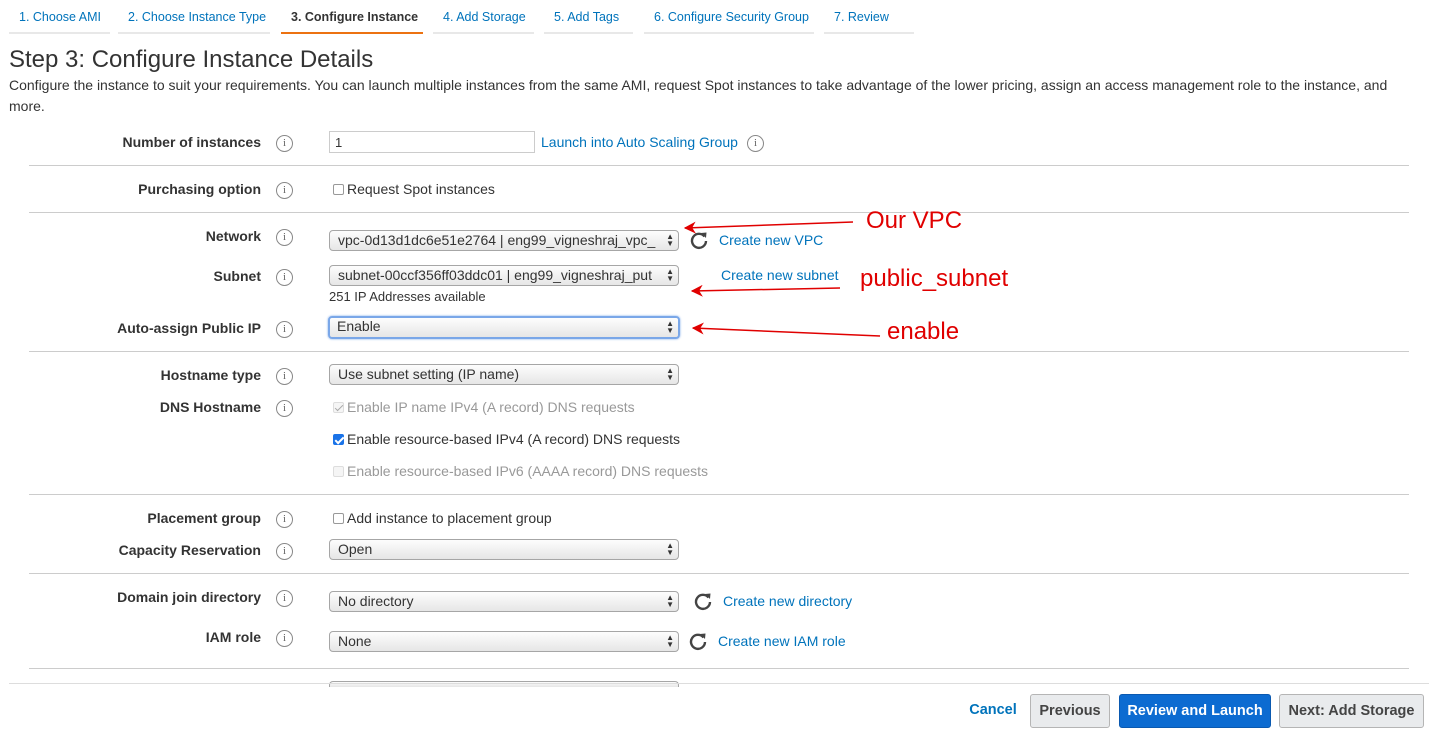 This screenshot has height=740, width=1432. Describe the element at coordinates (934, 278) in the screenshot. I see `annotation-public-subnet: public_subnet` at that location.